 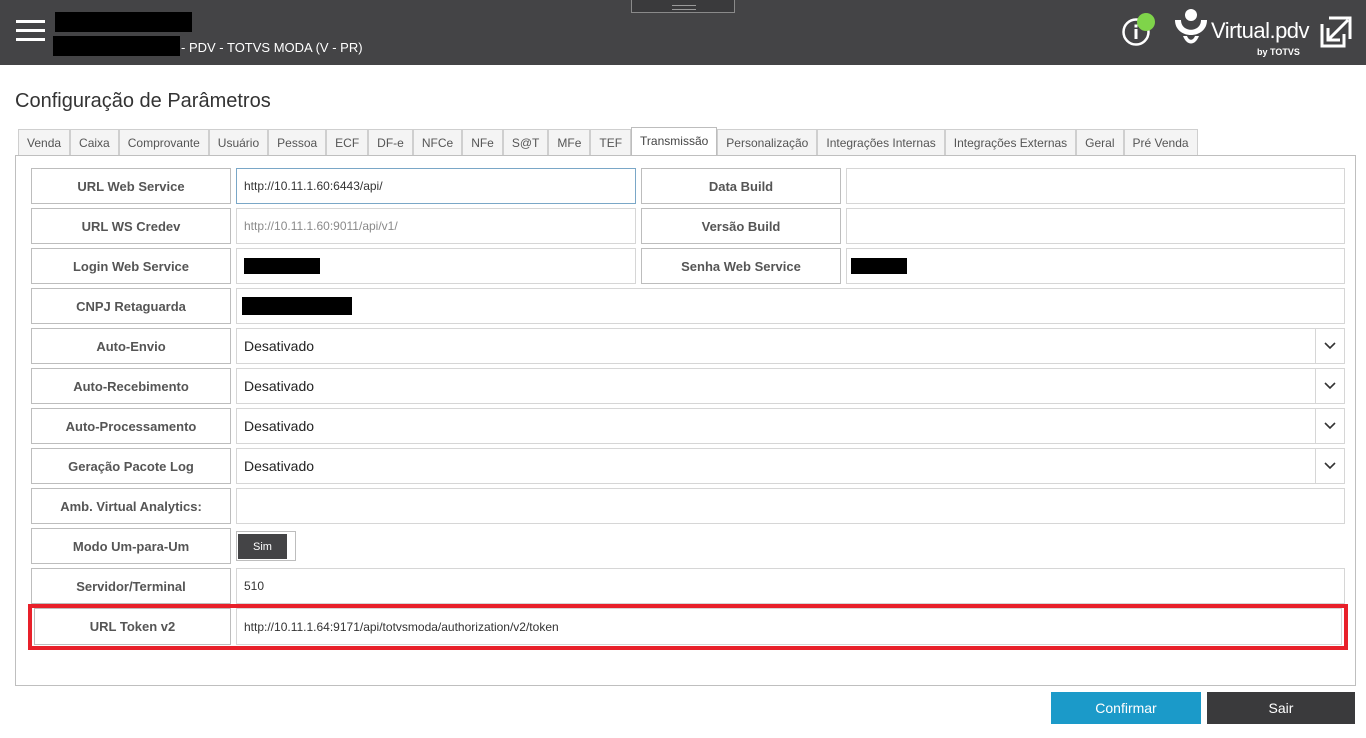 What do you see at coordinates (282, 266) in the screenshot?
I see `redacted-login` at bounding box center [282, 266].